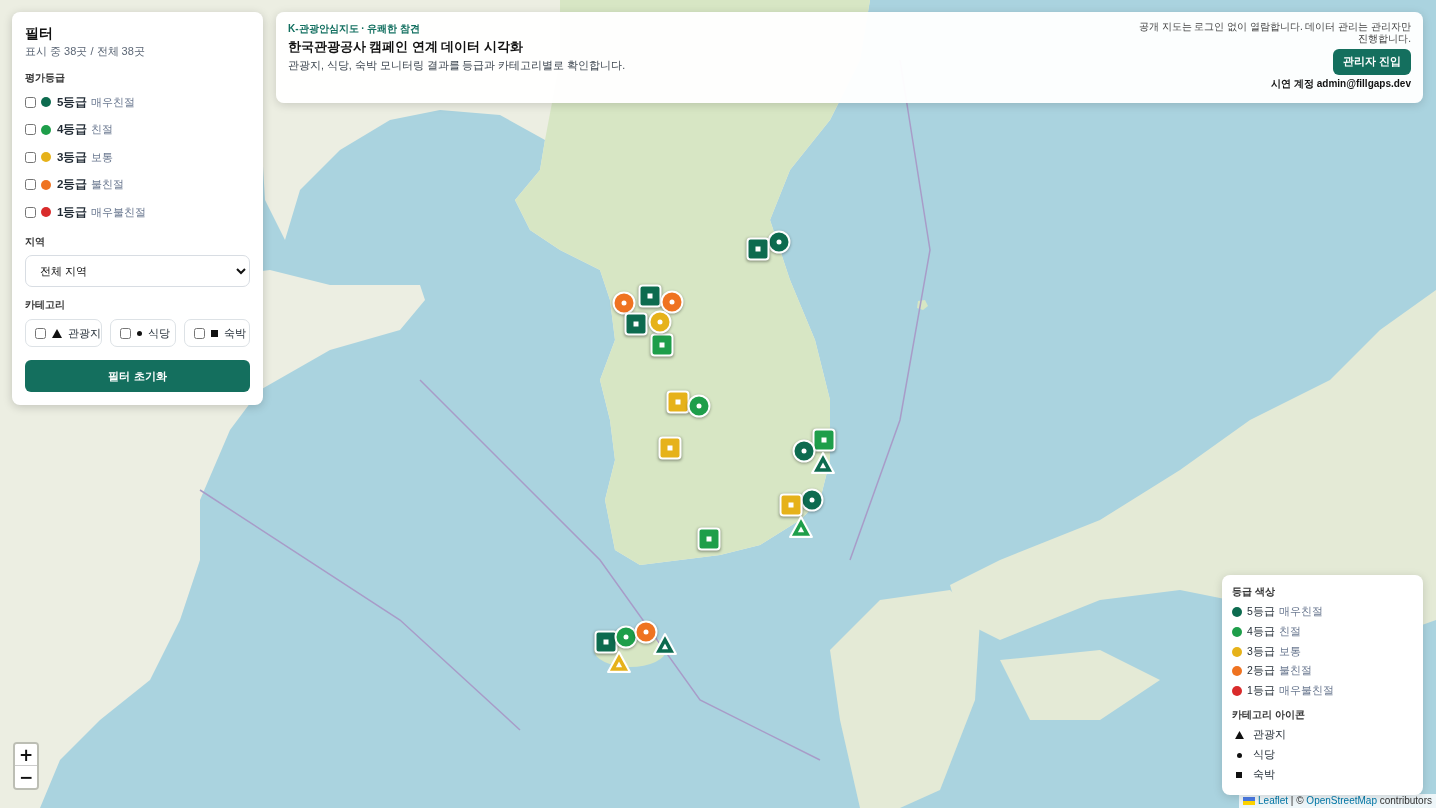 The width and height of the screenshot is (1436, 808). I want to click on category-filter-chip: 식당, so click(143, 333).